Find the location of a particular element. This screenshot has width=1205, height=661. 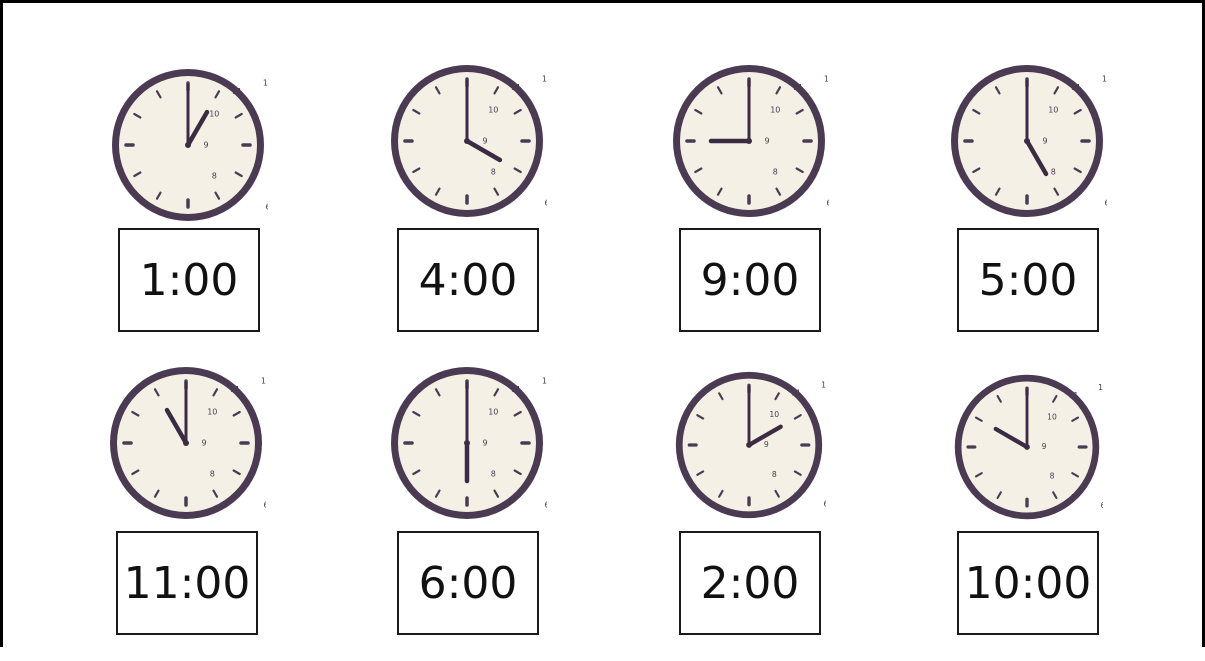

time-label-box: 10:00 is located at coordinates (1028, 583).